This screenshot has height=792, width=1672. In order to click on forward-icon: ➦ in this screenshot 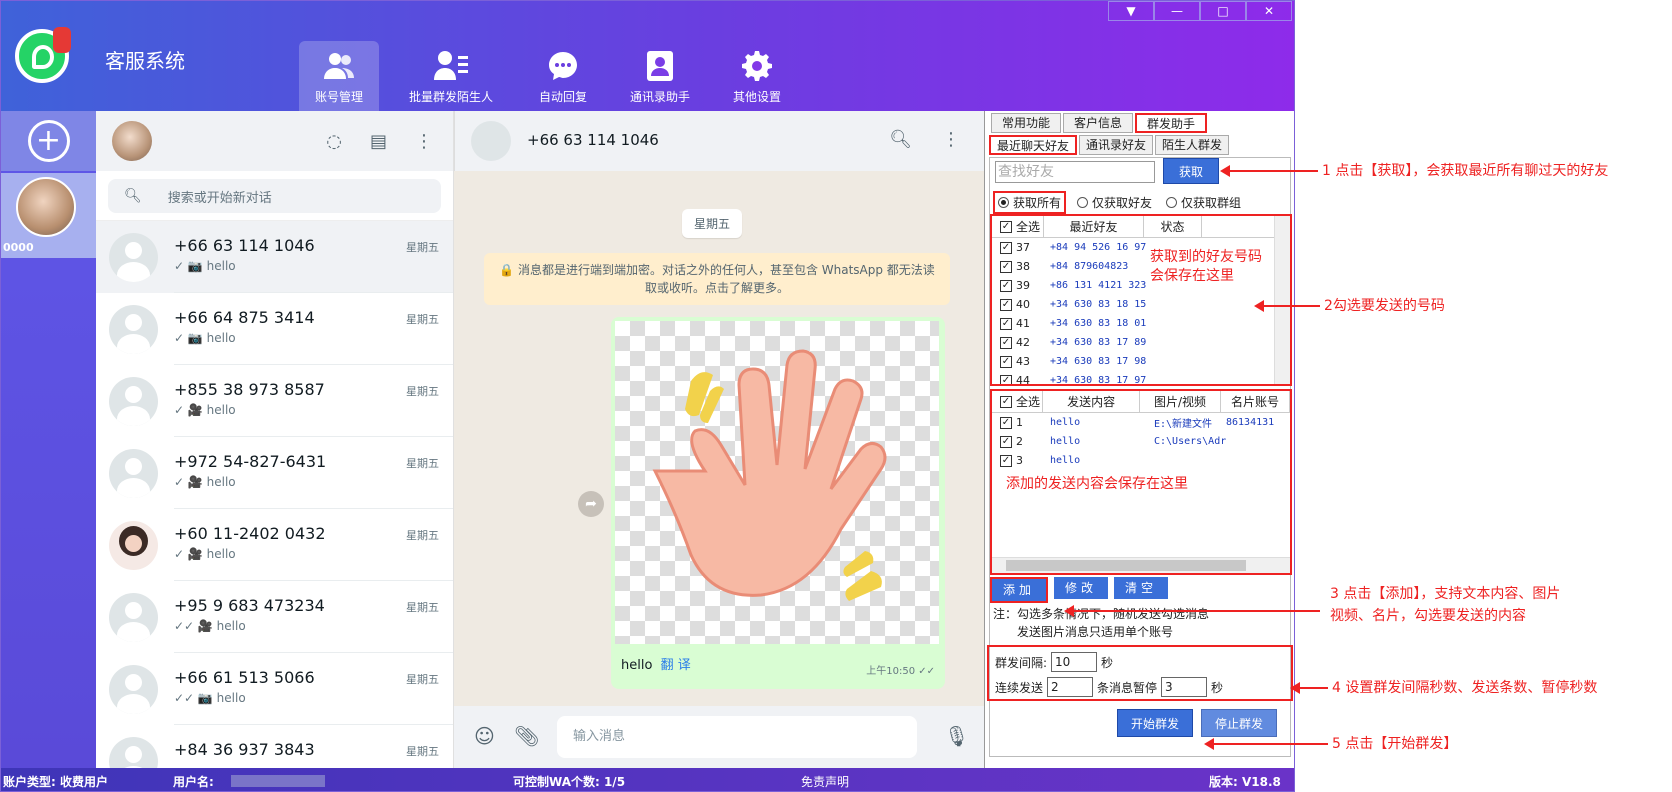, I will do `click(591, 504)`.